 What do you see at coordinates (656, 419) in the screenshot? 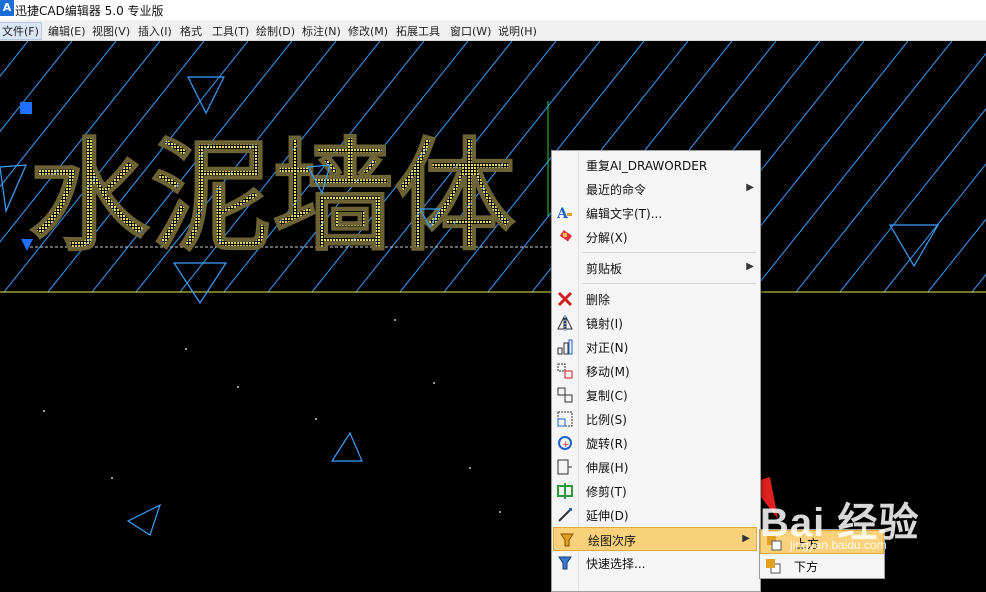
I see `context-menu-item-12: 比例(S)` at bounding box center [656, 419].